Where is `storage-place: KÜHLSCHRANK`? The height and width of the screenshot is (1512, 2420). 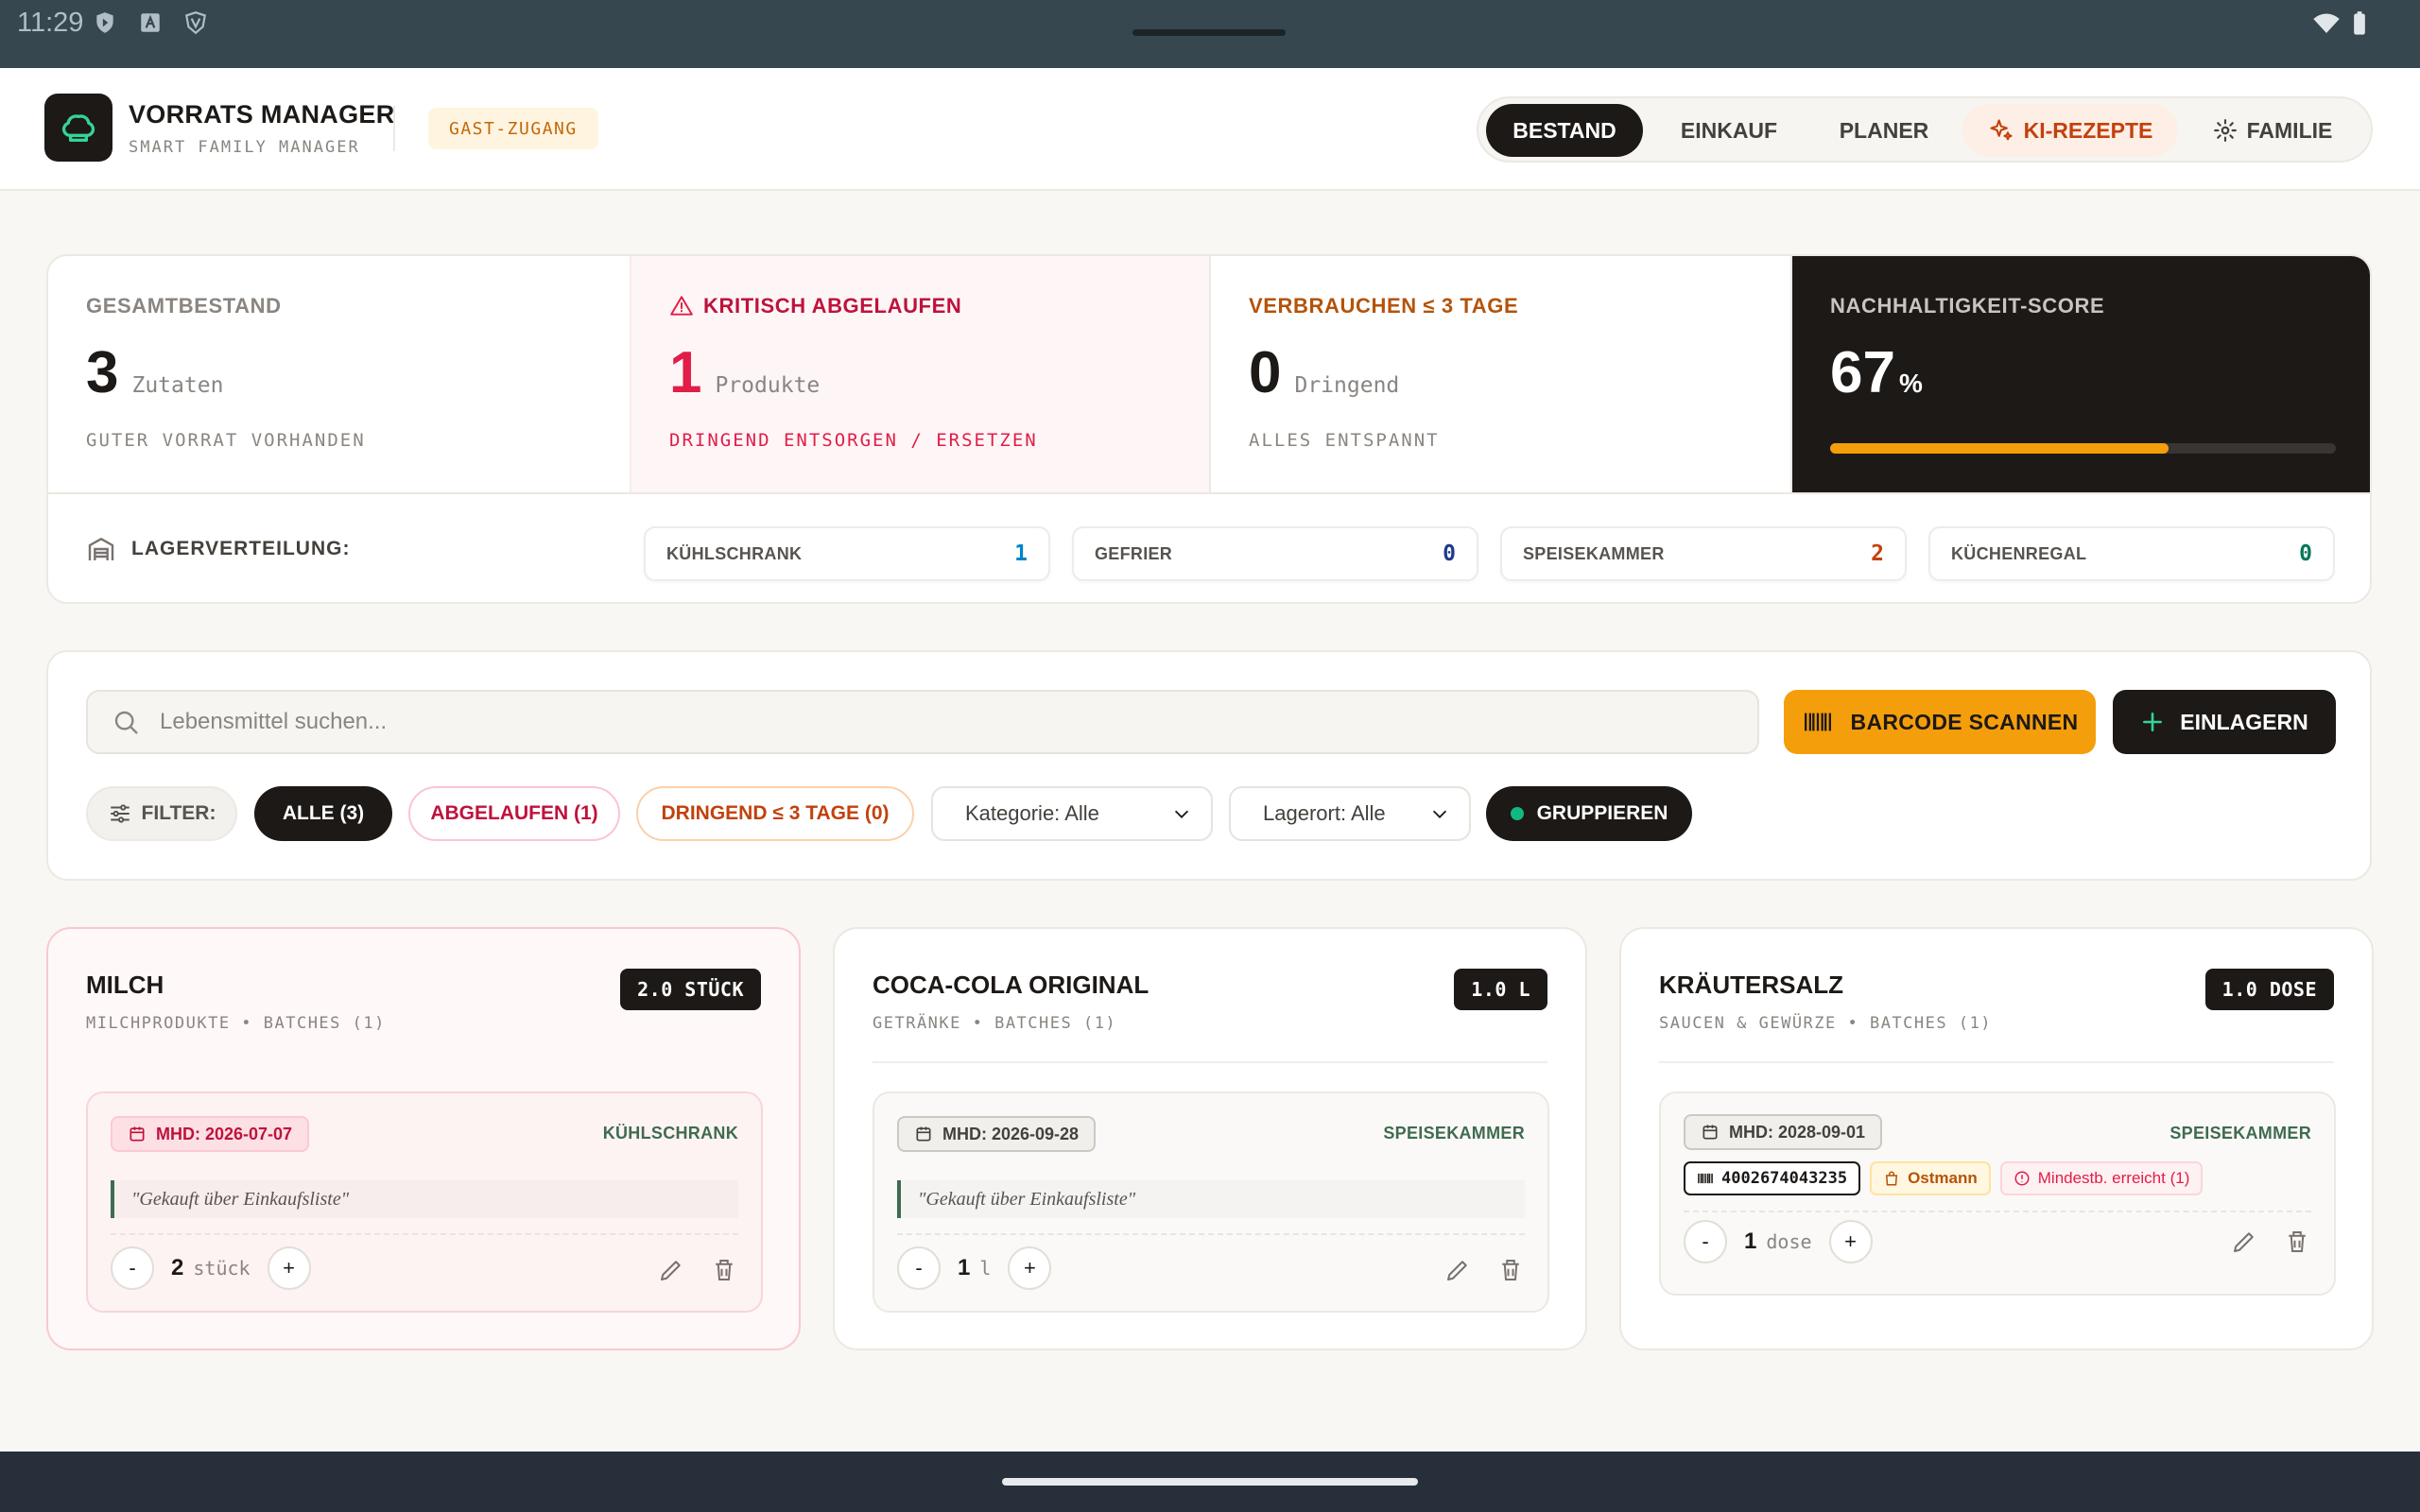 storage-place: KÜHLSCHRANK is located at coordinates (670, 1133).